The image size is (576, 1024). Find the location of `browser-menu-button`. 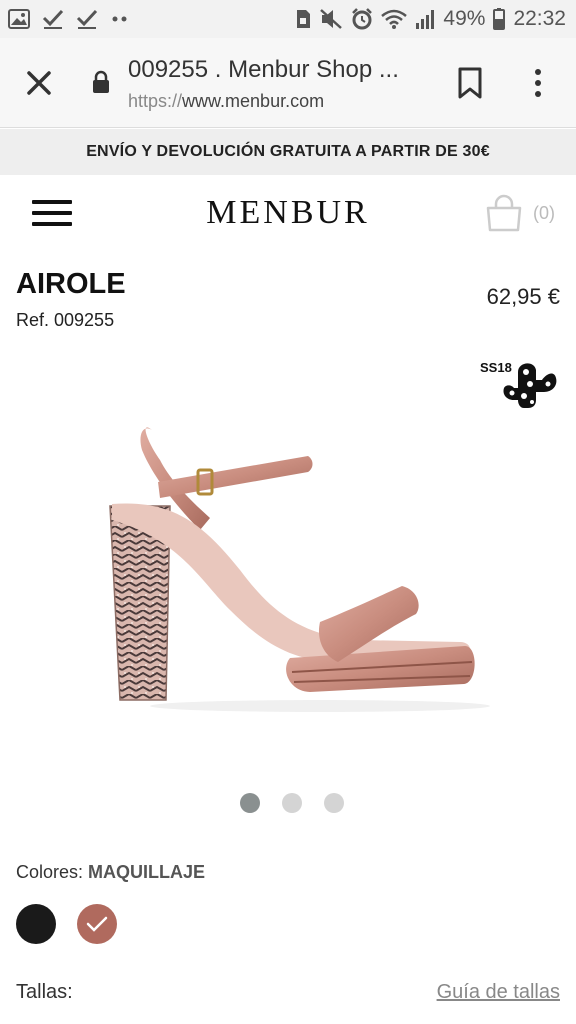

browser-menu-button is located at coordinates (538, 83).